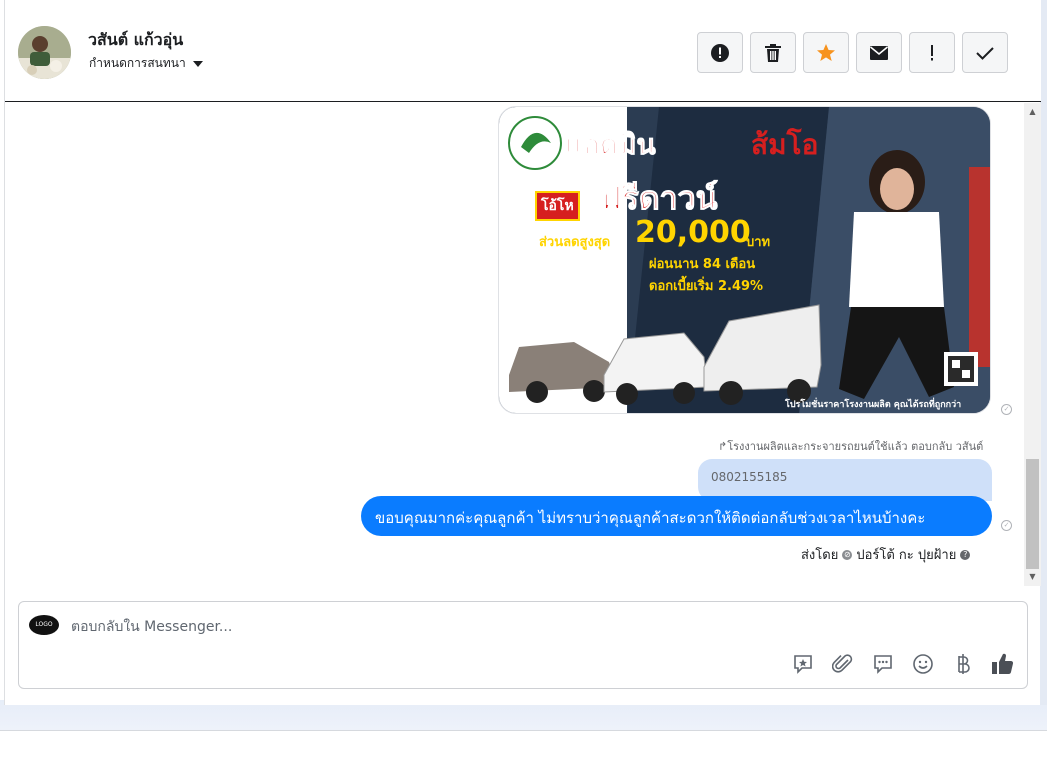 The width and height of the screenshot is (1047, 757). I want to click on avatar-photo, so click(44, 52).